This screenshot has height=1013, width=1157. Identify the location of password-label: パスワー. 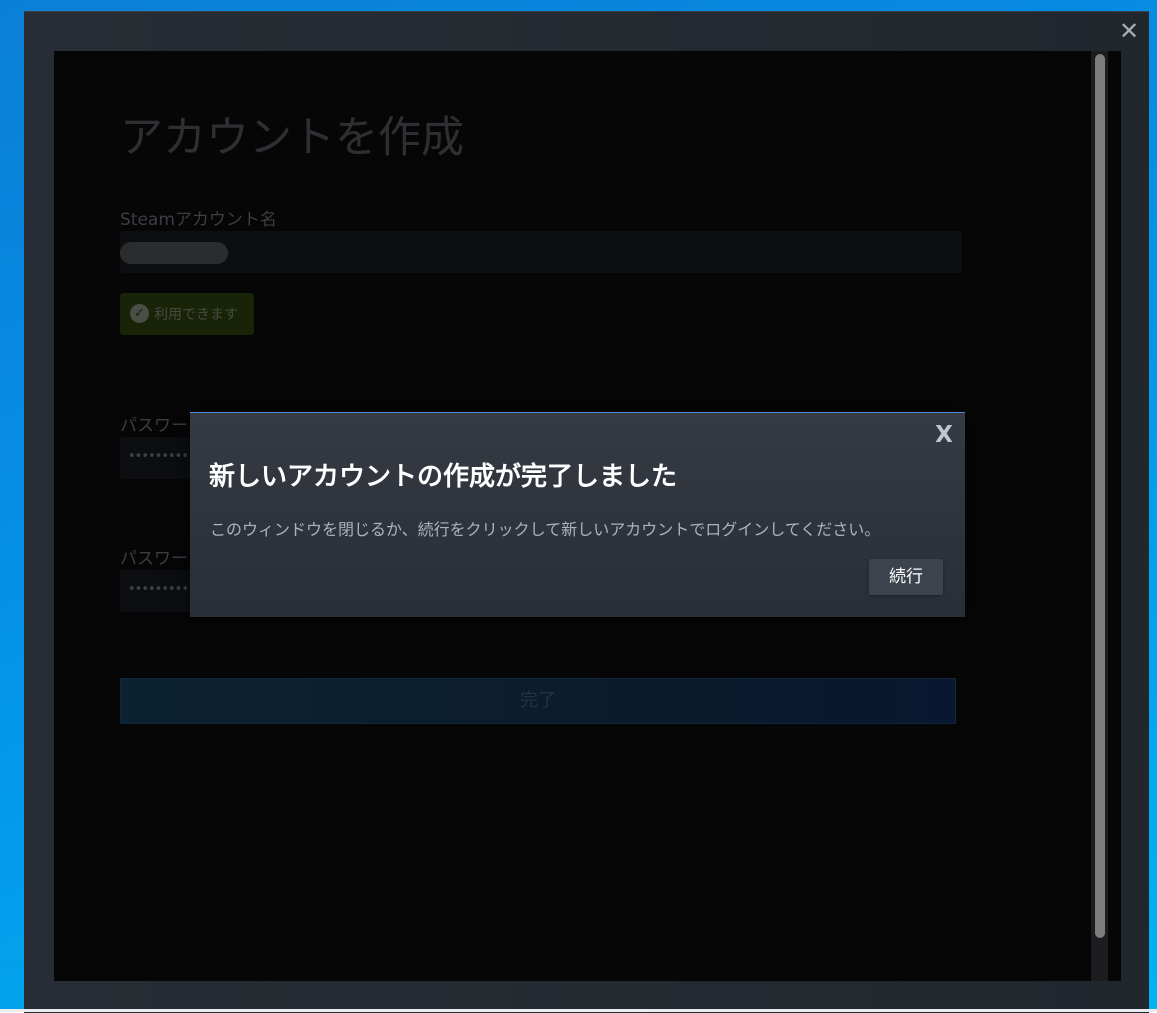
(154, 426).